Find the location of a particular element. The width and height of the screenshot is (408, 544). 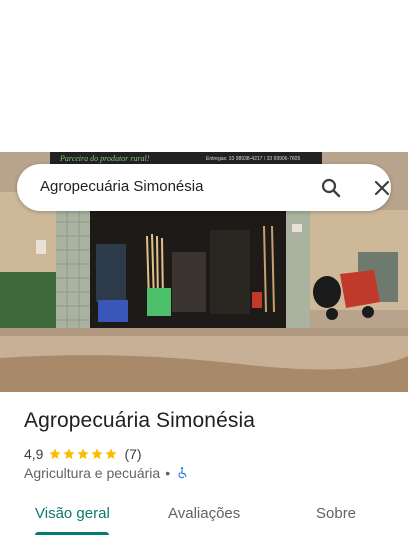

search-icon is located at coordinates (331, 188).